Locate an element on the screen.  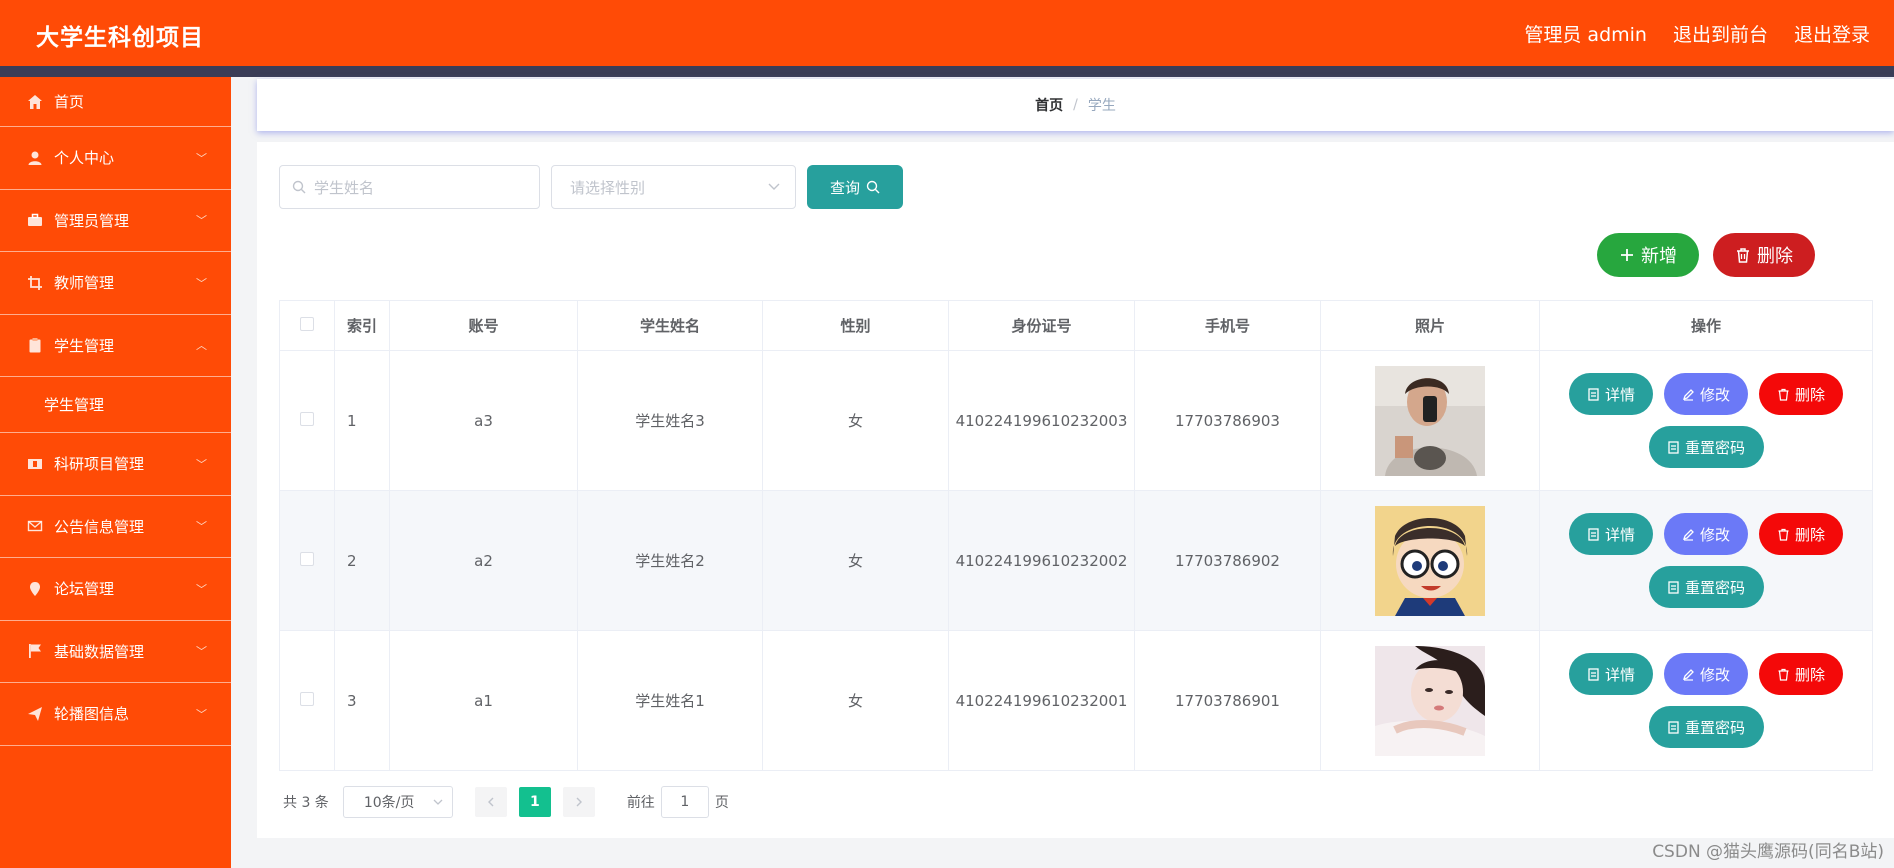
location-icon is located at coordinates (35, 589).